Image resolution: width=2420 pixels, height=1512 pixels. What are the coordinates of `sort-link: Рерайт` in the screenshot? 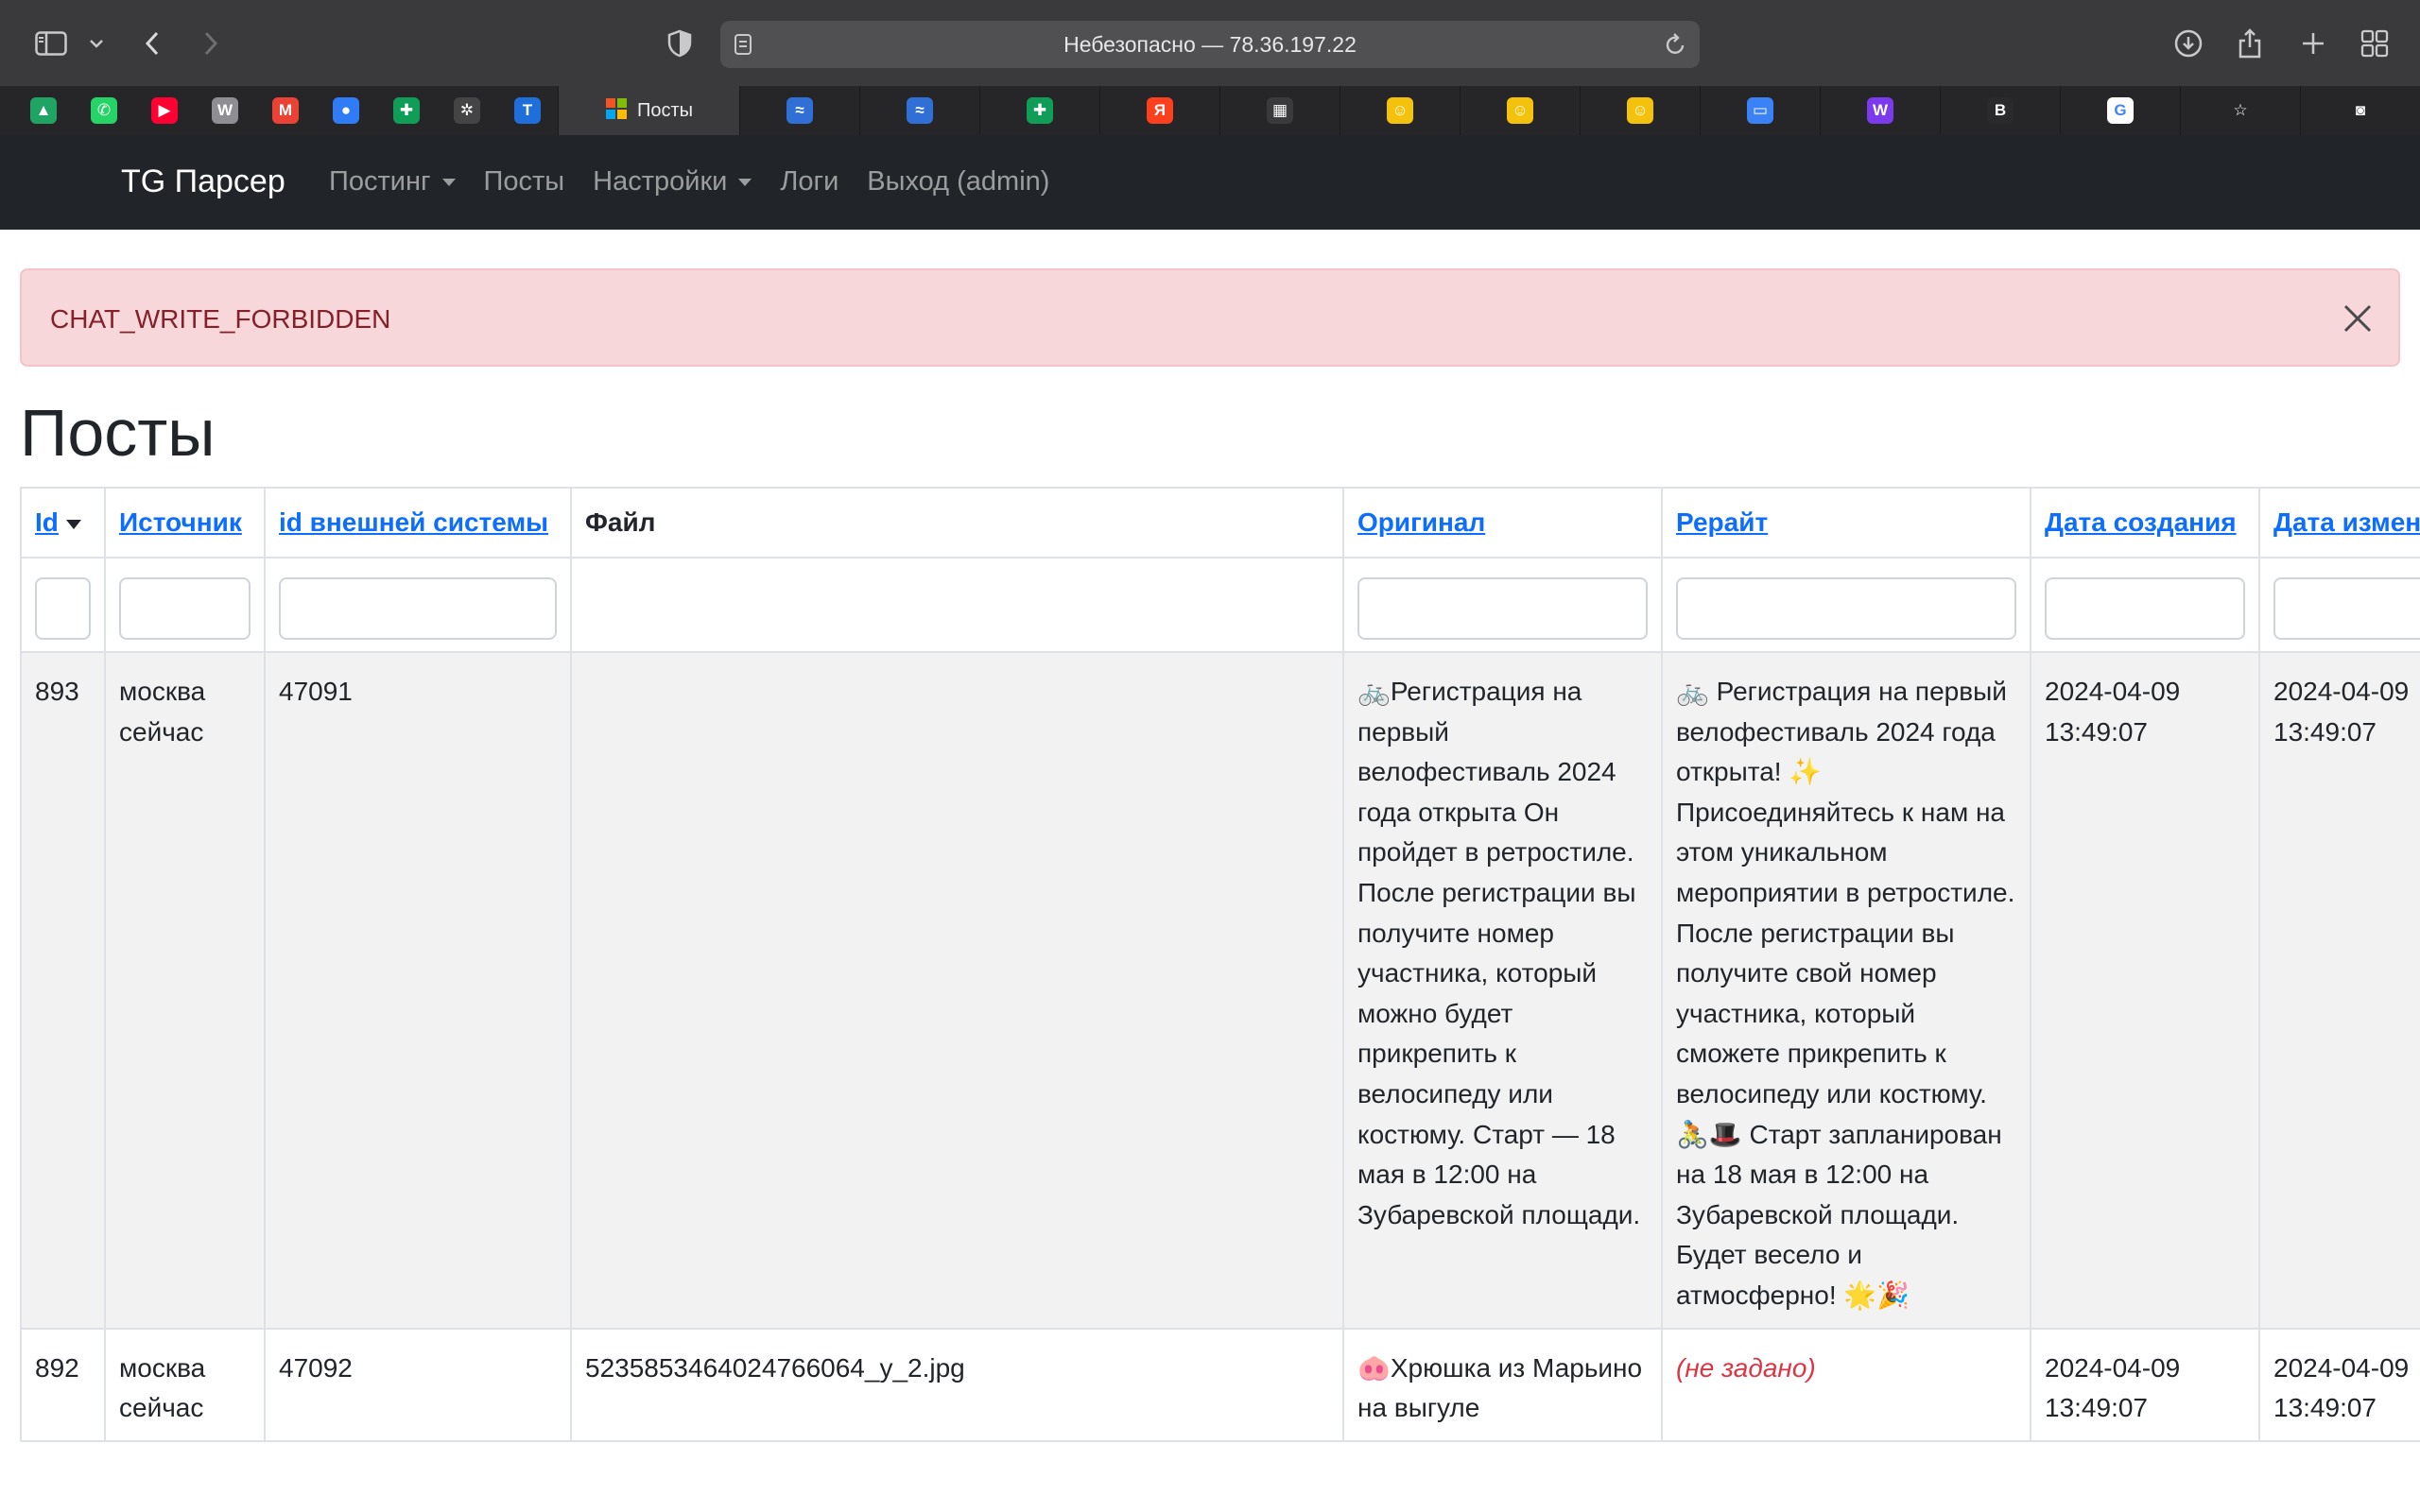 It's located at (1722, 522).